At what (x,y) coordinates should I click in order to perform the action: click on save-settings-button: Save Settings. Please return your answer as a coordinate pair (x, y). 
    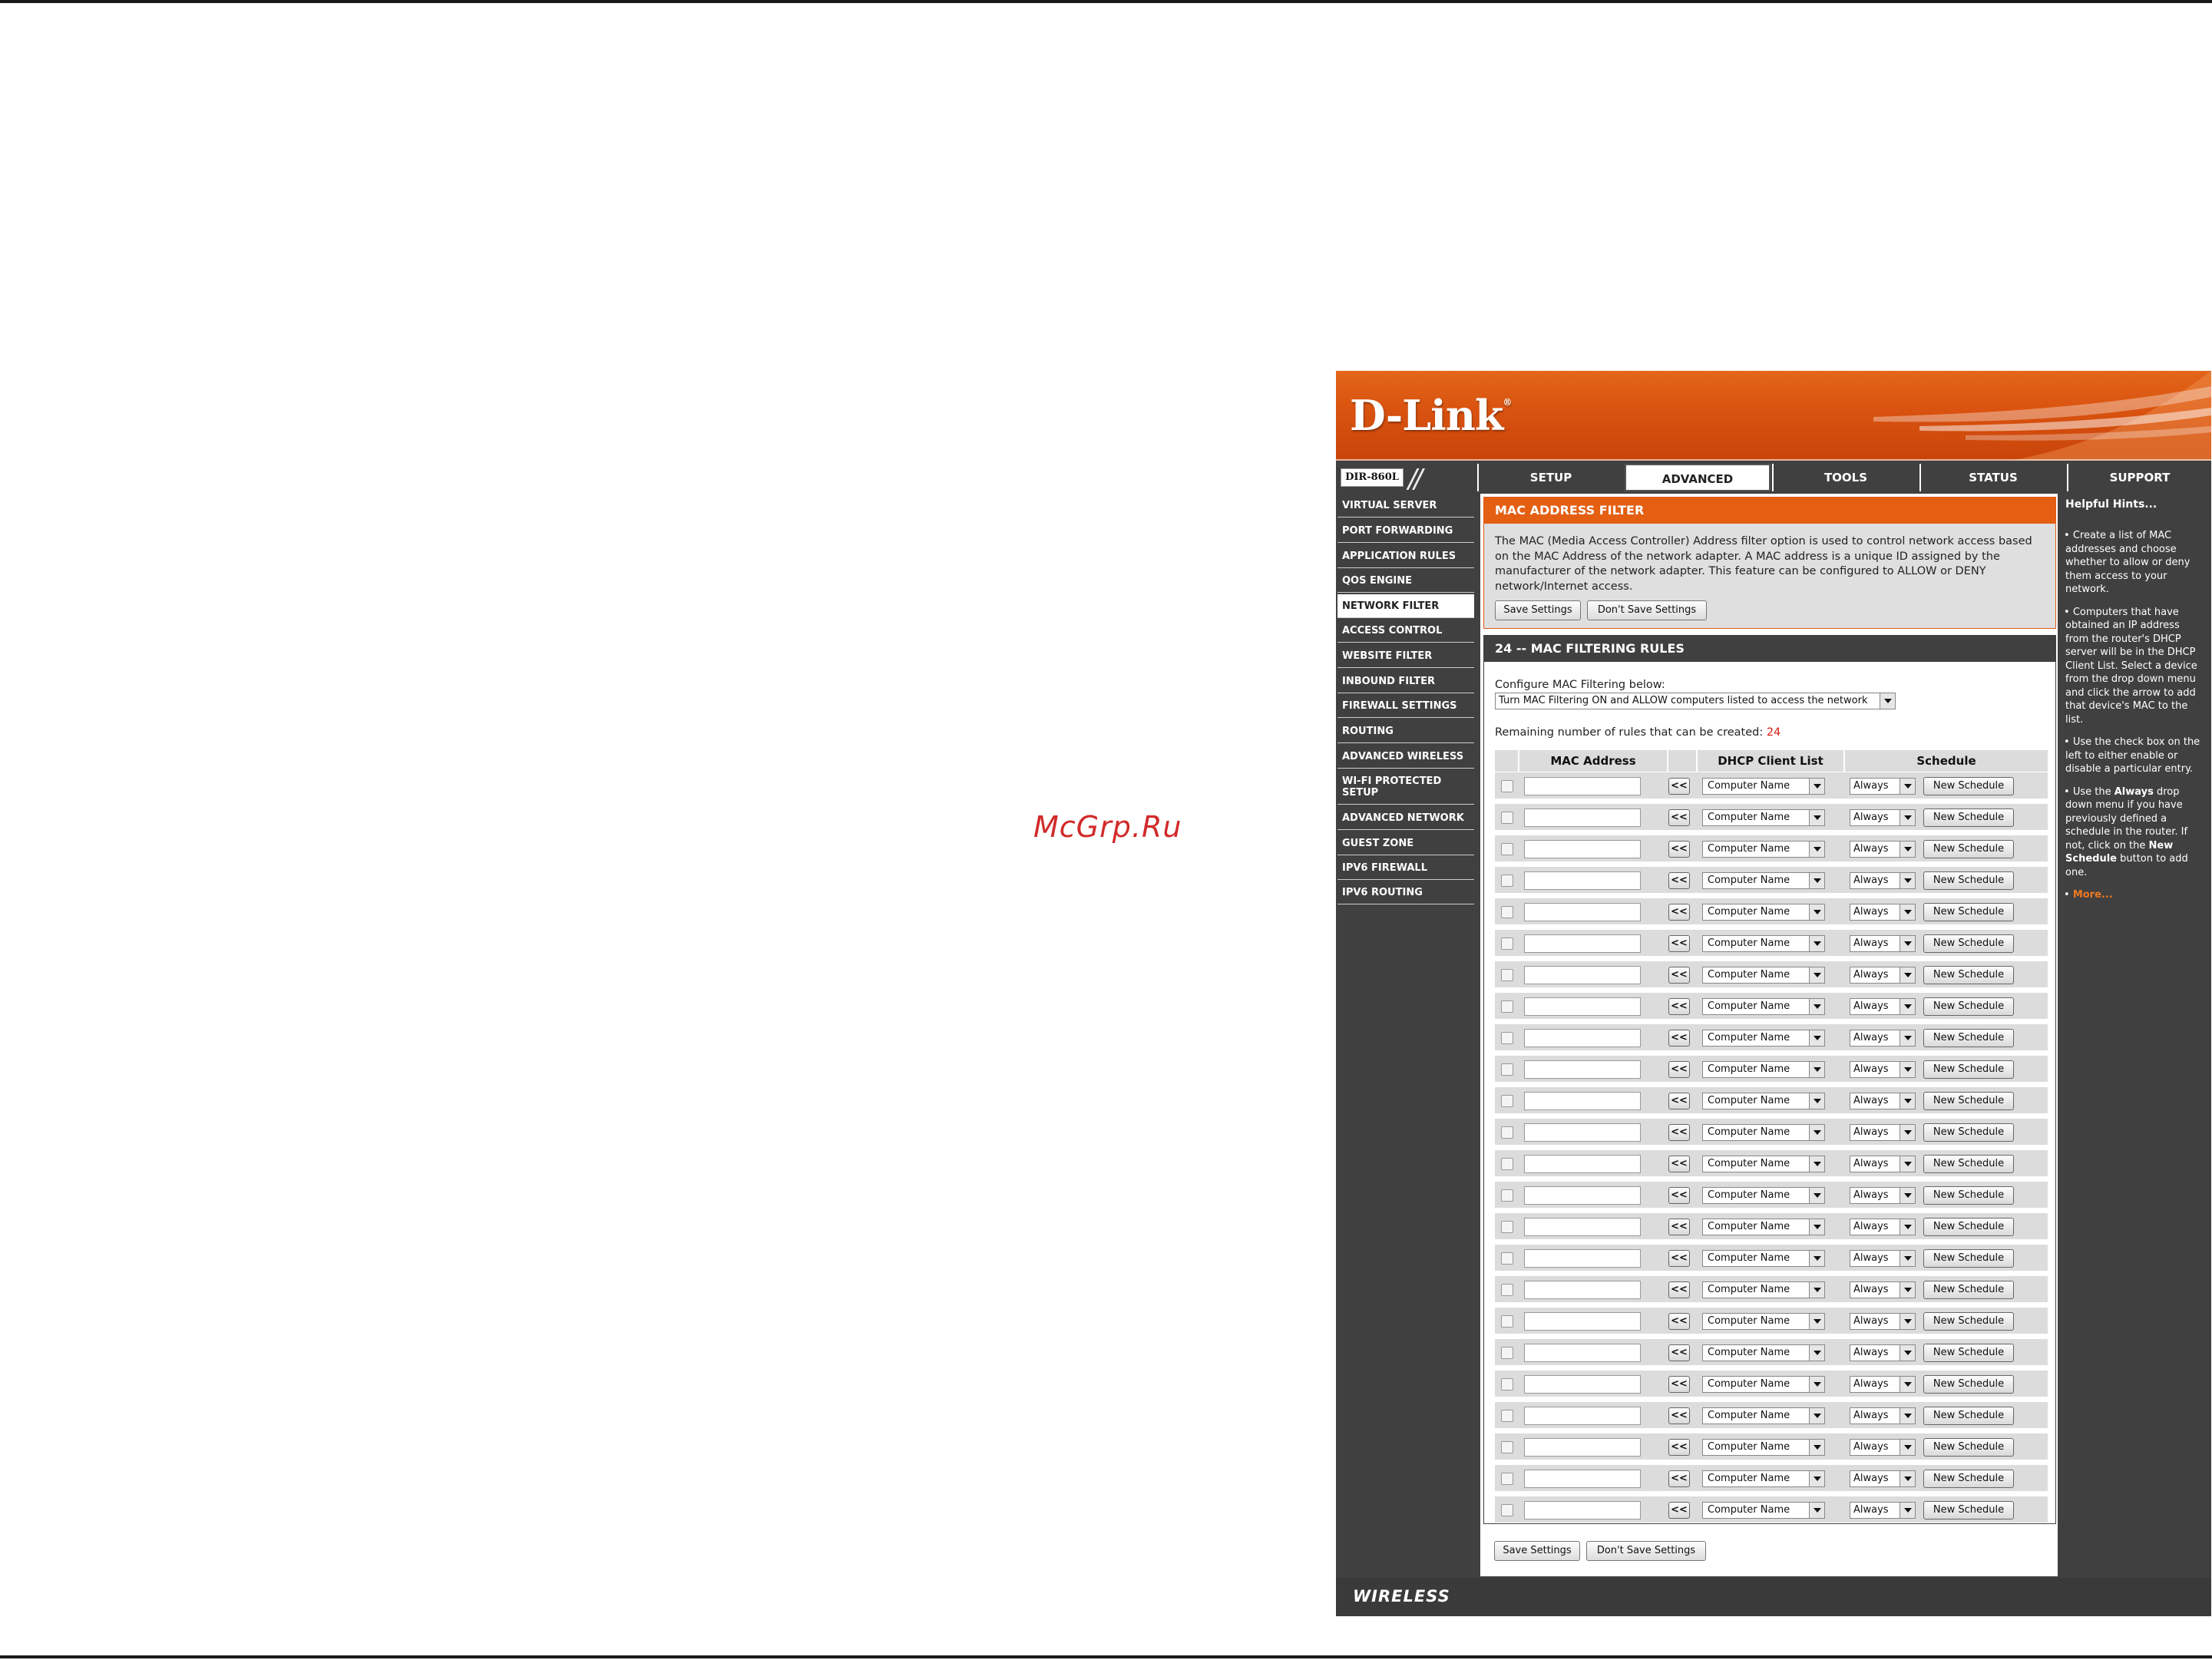
    Looking at the image, I should click on (1538, 610).